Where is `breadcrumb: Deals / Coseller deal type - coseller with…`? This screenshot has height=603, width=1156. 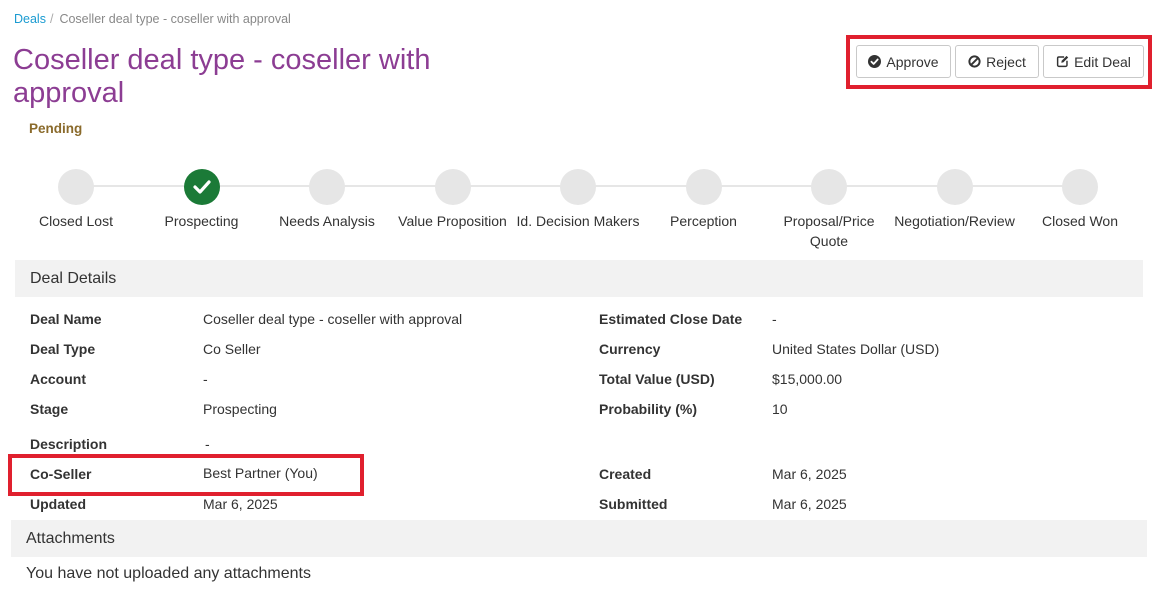 breadcrumb: Deals / Coseller deal type - coseller with… is located at coordinates (152, 19).